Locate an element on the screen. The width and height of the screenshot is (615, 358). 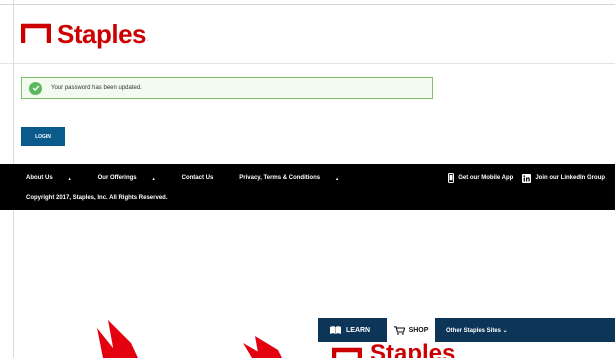
logo-registered-mark: . is located at coordinates (148, 40).